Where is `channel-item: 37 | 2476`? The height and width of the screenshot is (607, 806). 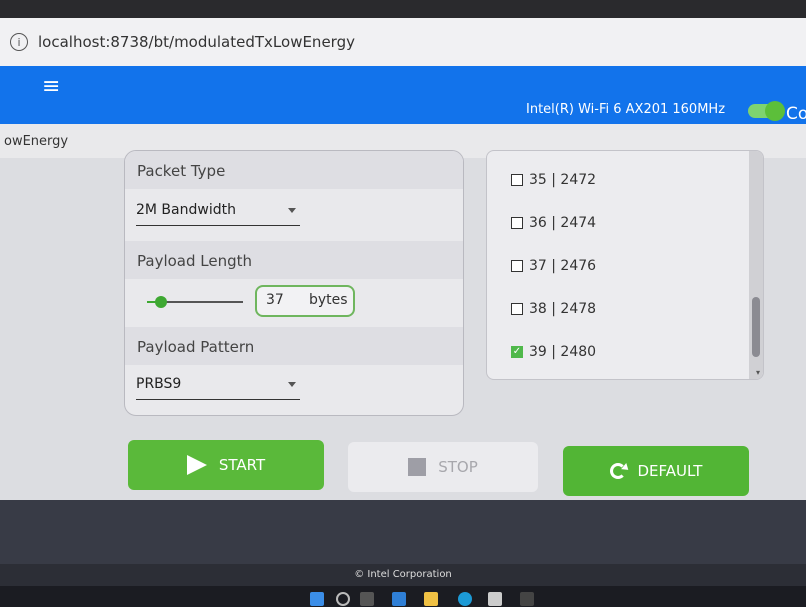 channel-item: 37 | 2476 is located at coordinates (553, 266).